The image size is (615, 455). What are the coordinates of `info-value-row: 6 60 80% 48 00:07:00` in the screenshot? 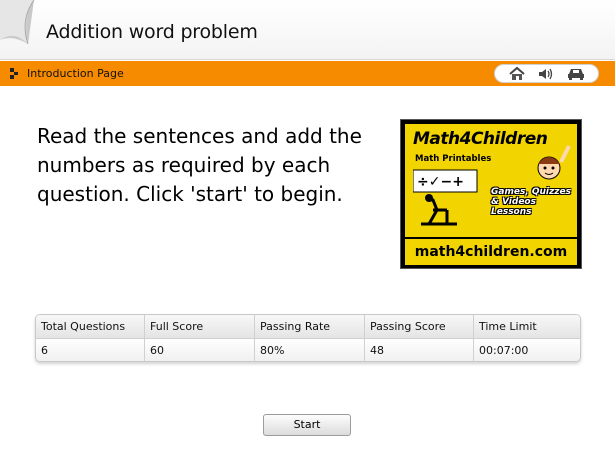 It's located at (308, 350).